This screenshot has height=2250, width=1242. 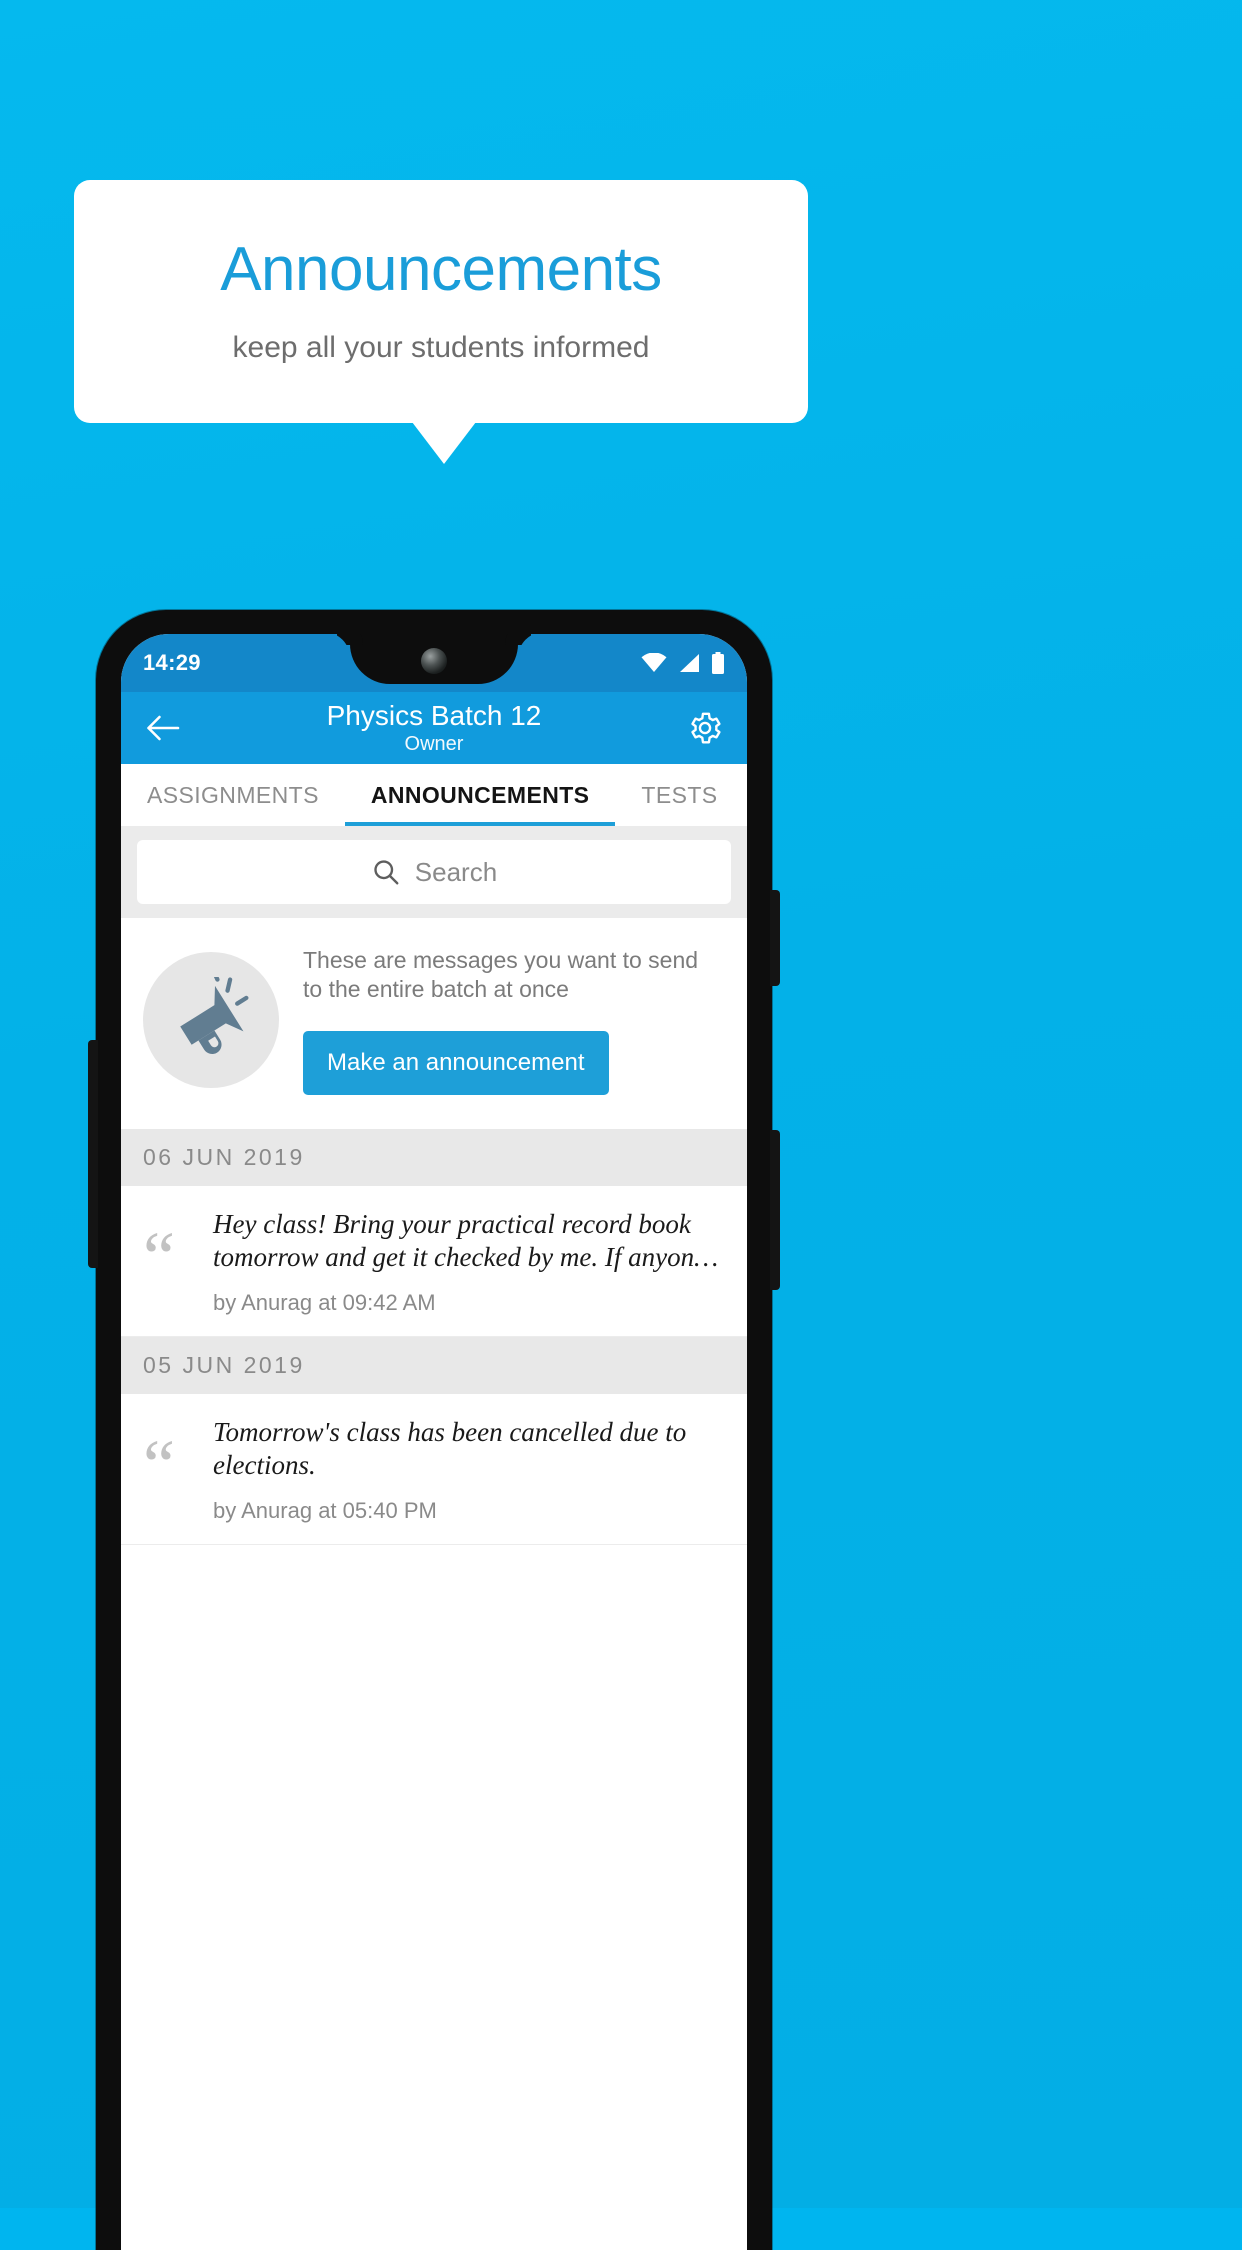 What do you see at coordinates (93, 1154) in the screenshot?
I see `phone-left-button` at bounding box center [93, 1154].